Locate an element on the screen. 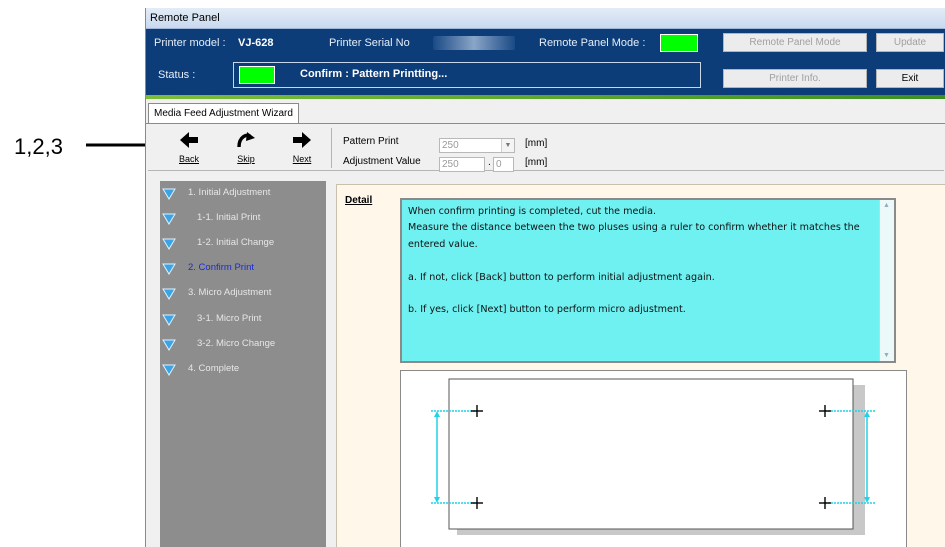 The width and height of the screenshot is (945, 547). remote-panel-mode-button: Remote Panel Mode is located at coordinates (795, 42).